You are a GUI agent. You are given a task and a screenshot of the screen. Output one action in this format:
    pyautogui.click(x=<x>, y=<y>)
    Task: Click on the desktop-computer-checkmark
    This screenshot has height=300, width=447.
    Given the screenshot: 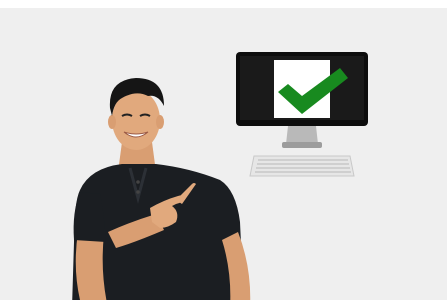 What is the action you would take?
    pyautogui.click(x=302, y=114)
    